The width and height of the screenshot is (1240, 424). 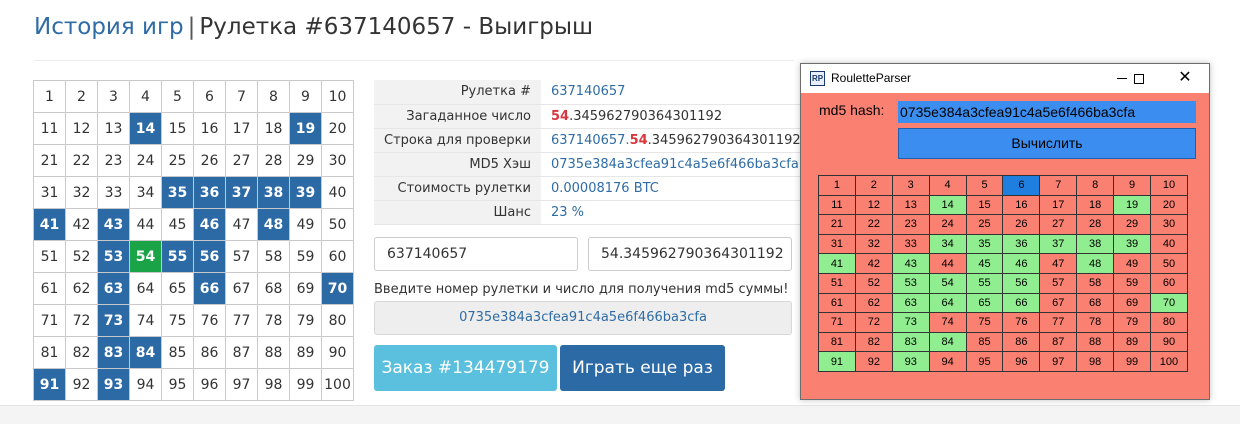 What do you see at coordinates (911, 342) in the screenshot?
I see `parser-grid-cell: 83` at bounding box center [911, 342].